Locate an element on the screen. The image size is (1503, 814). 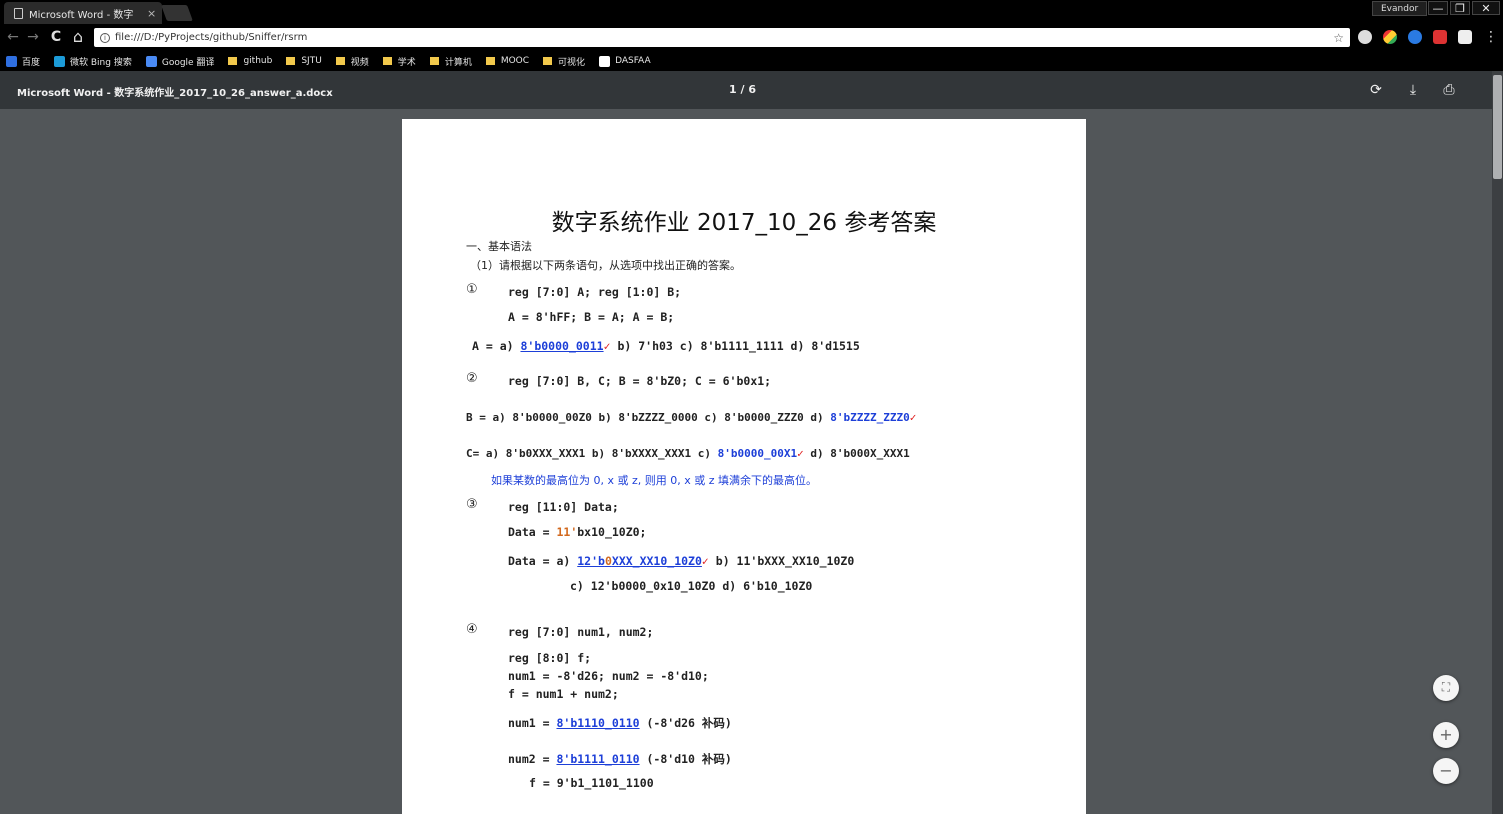
bing-icon is located at coordinates (60, 61).